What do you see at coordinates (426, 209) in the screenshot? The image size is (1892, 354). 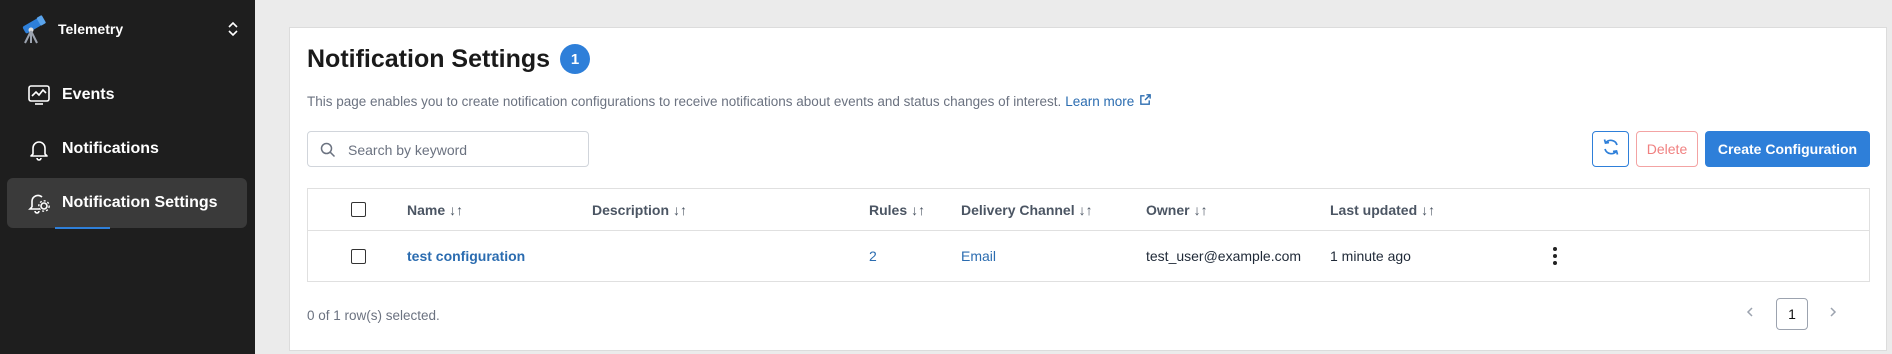 I see `column-label: Name` at bounding box center [426, 209].